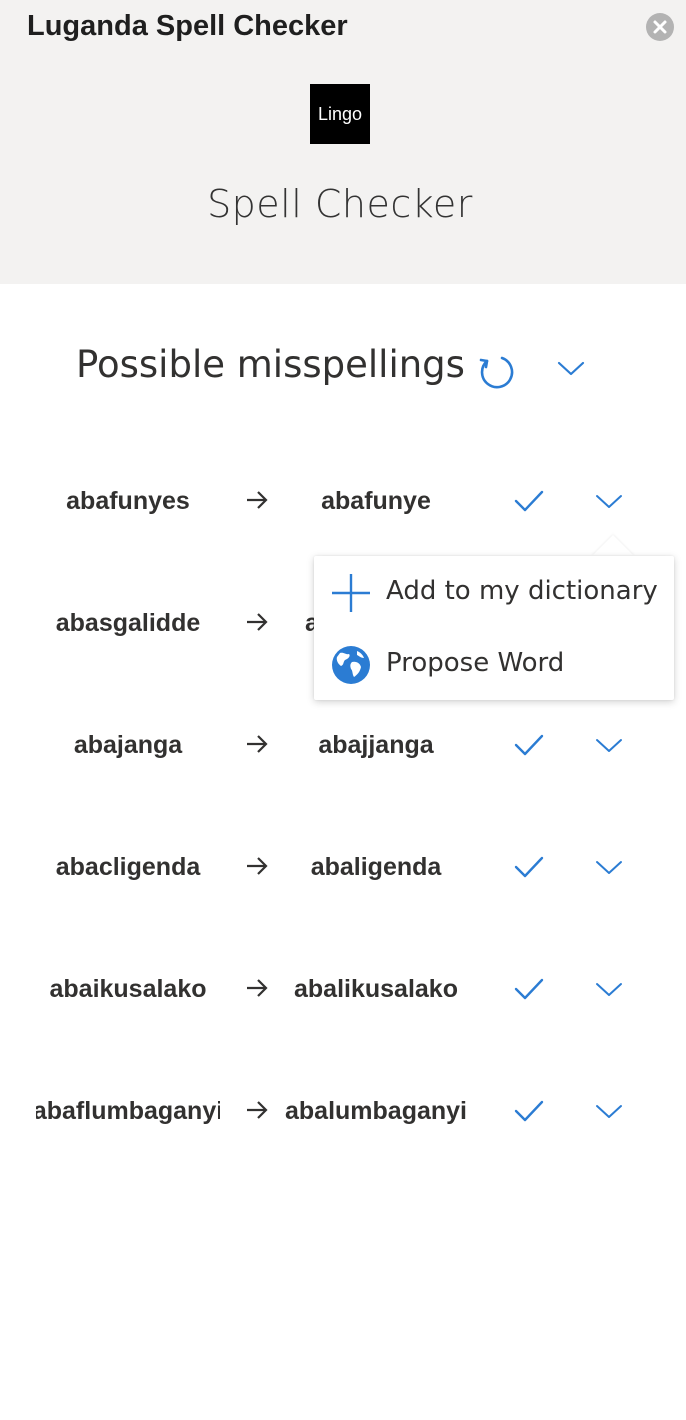 Image resolution: width=686 pixels, height=1420 pixels. Describe the element at coordinates (351, 665) in the screenshot. I see `globe-icon` at that location.